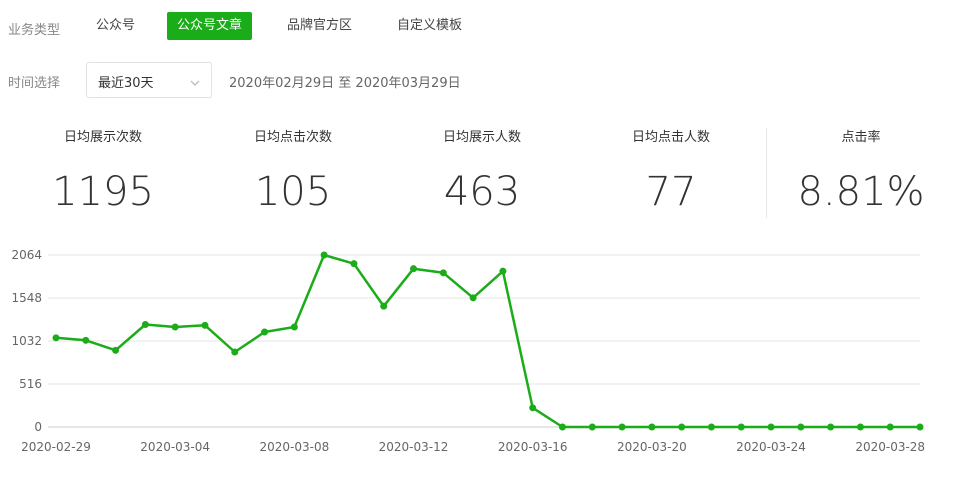  Describe the element at coordinates (292, 137) in the screenshot. I see `stat-title: 日均点击次数` at that location.